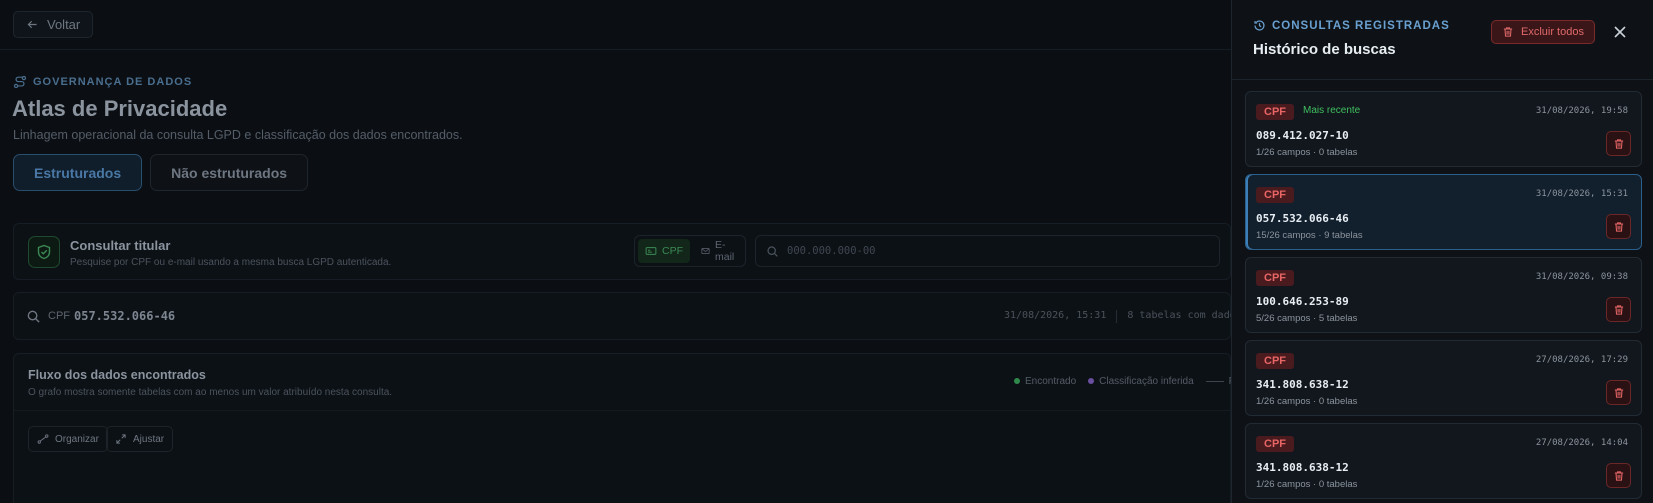 The width and height of the screenshot is (1653, 503). Describe the element at coordinates (1361, 25) in the screenshot. I see `drawer-eyebrow-text: CONSULTAS REGISTRADAS` at that location.